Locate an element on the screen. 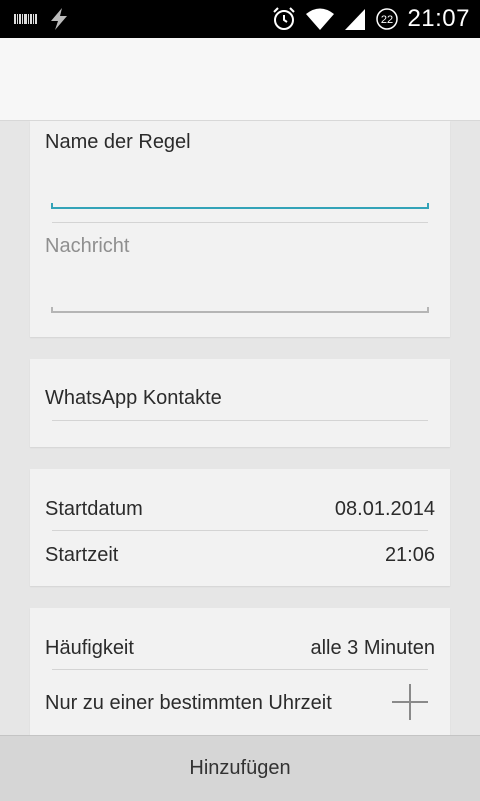 This screenshot has width=480, height=801. frequency-label: Häufigkeit is located at coordinates (89, 648).